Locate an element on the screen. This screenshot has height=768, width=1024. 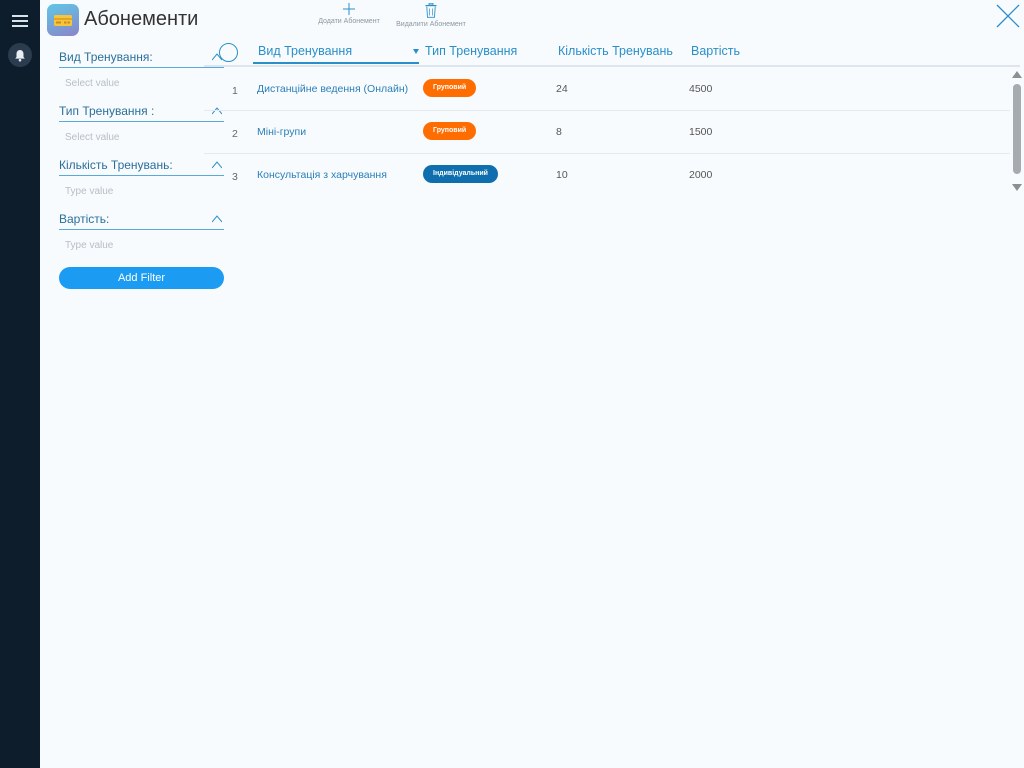
training-count-input is located at coordinates (139, 191).